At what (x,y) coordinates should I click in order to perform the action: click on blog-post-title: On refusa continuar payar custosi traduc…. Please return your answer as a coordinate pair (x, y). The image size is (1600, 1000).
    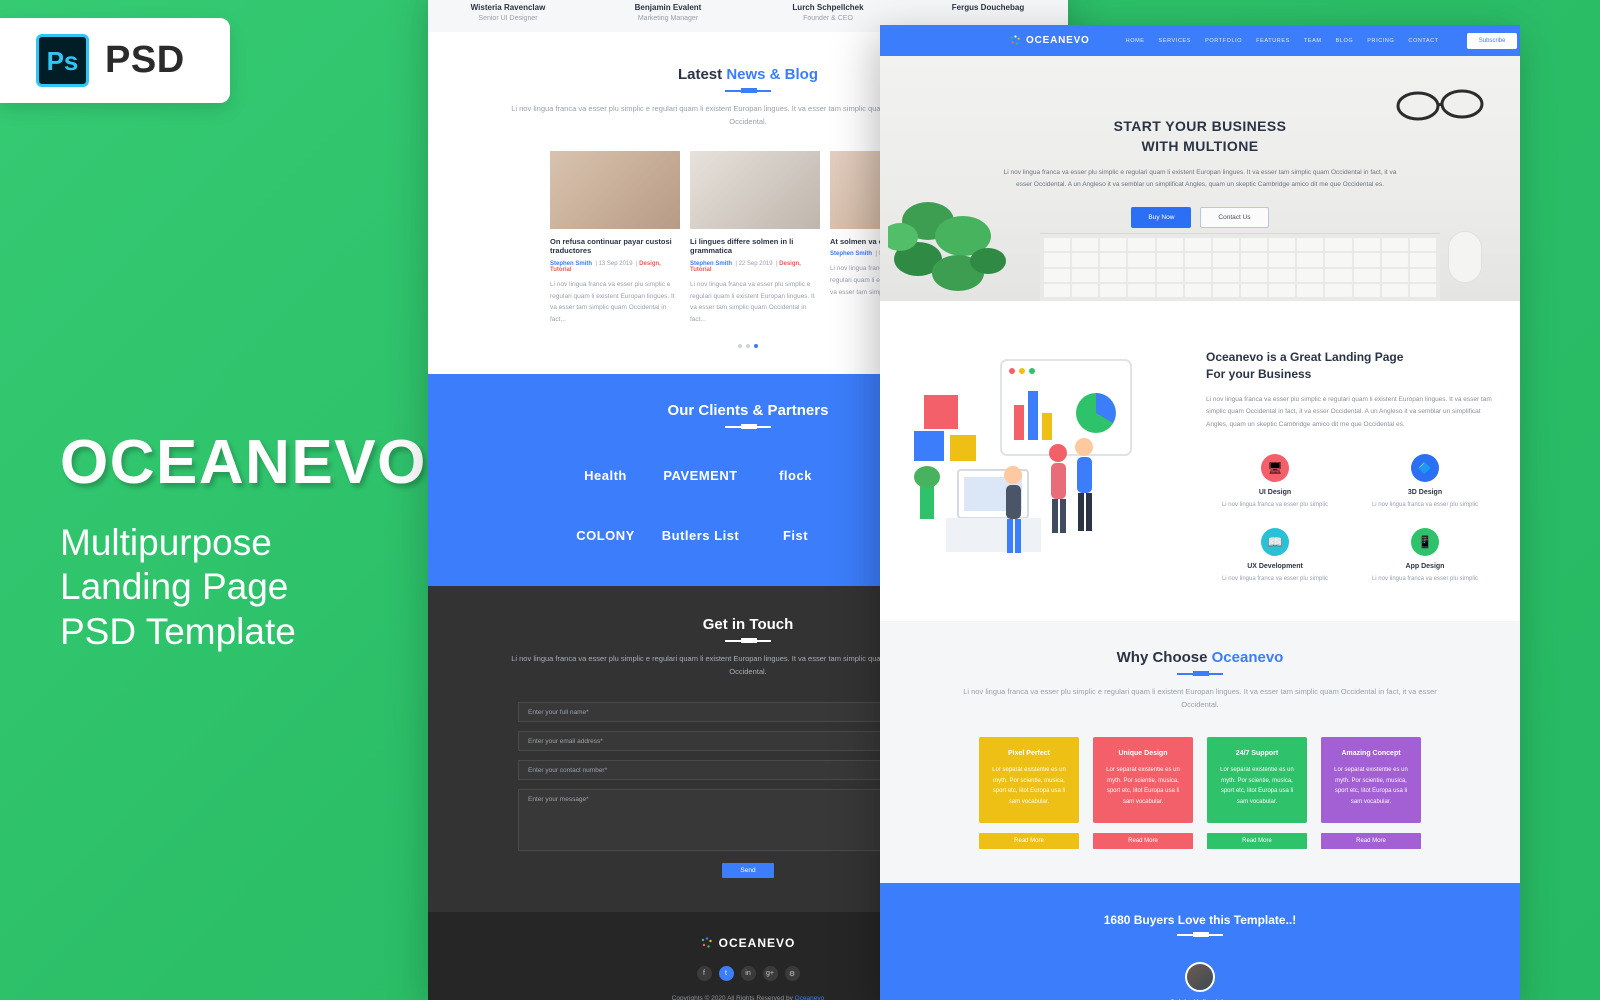
    Looking at the image, I should click on (615, 247).